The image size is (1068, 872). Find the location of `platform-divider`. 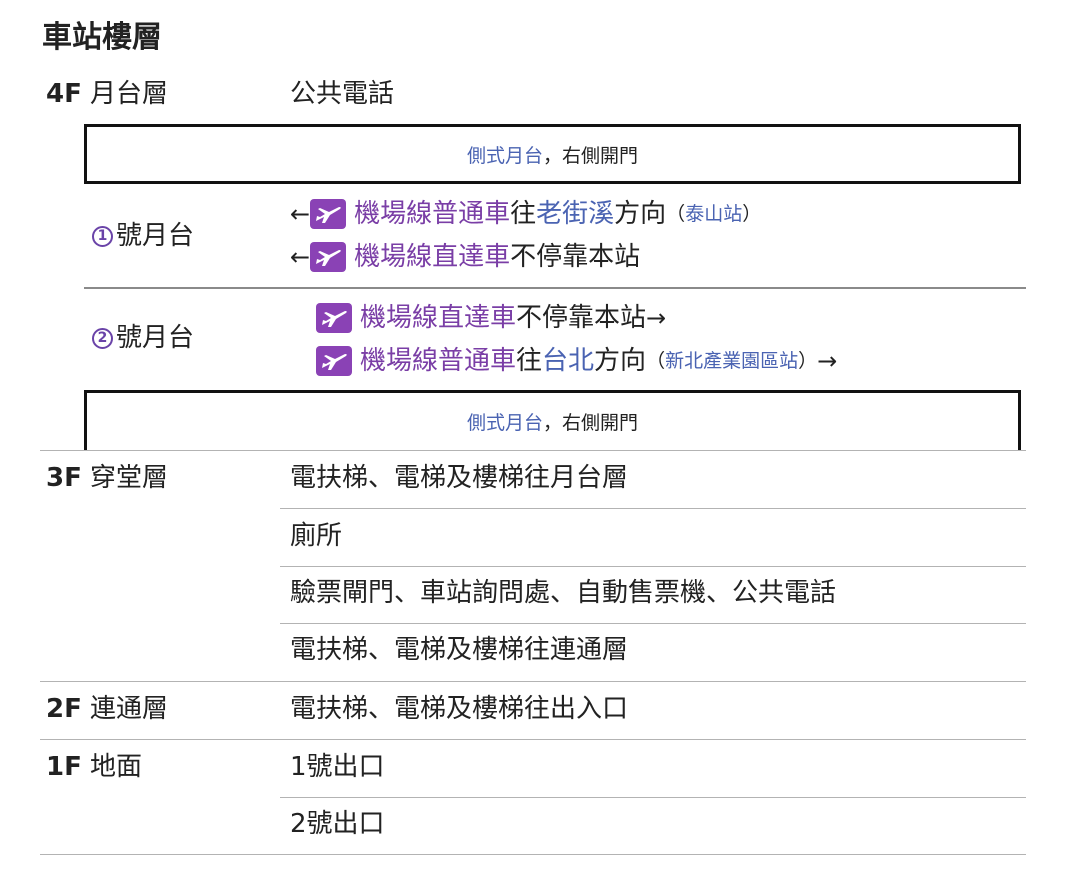

platform-divider is located at coordinates (555, 288).